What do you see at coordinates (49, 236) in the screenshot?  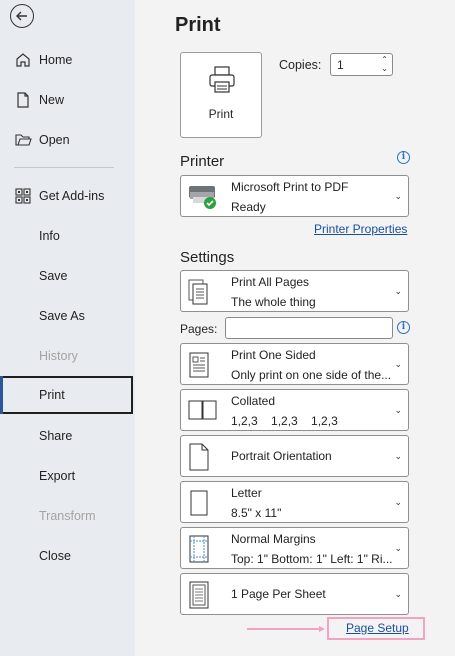 I see `sidebar-item-label: Info` at bounding box center [49, 236].